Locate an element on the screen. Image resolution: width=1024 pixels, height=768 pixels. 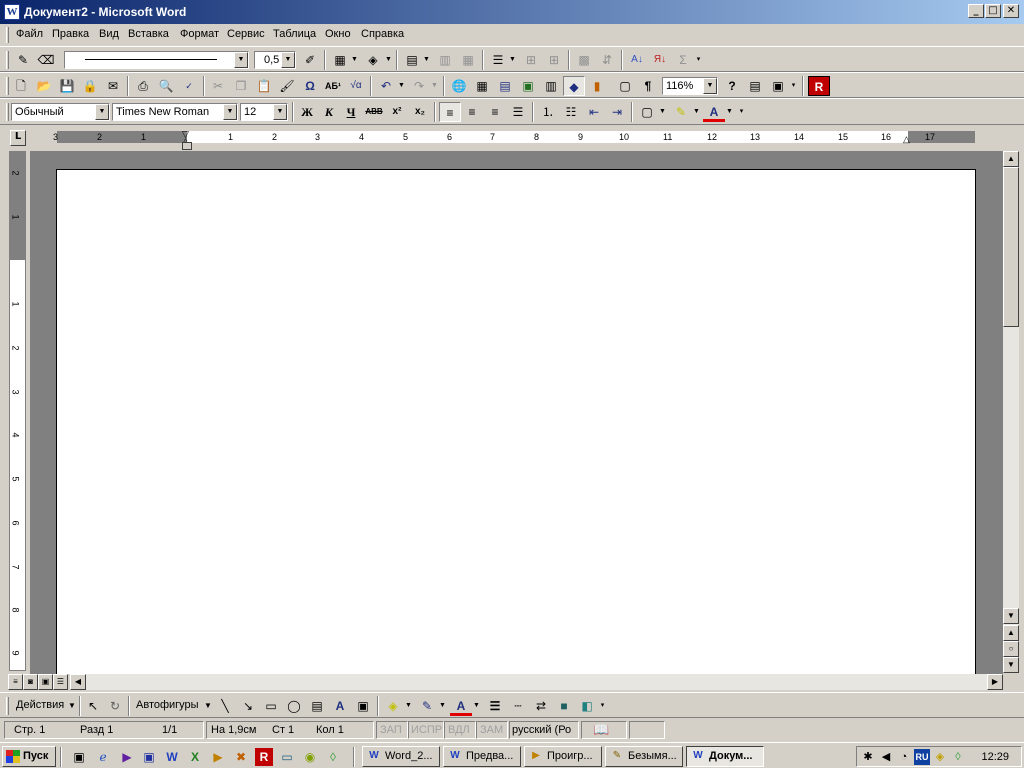
save-icon: ▣ is located at coordinates (149, 757).